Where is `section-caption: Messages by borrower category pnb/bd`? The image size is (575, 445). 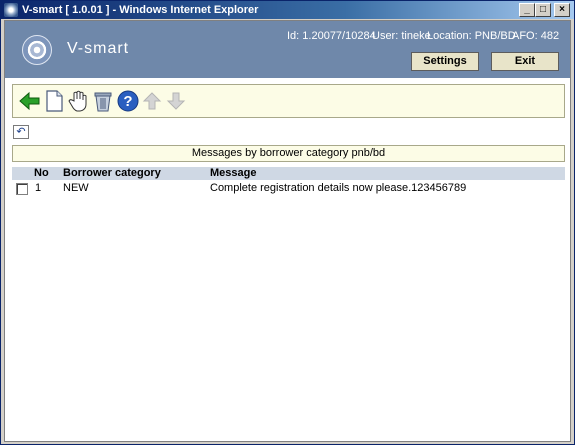 section-caption: Messages by borrower category pnb/bd is located at coordinates (288, 153).